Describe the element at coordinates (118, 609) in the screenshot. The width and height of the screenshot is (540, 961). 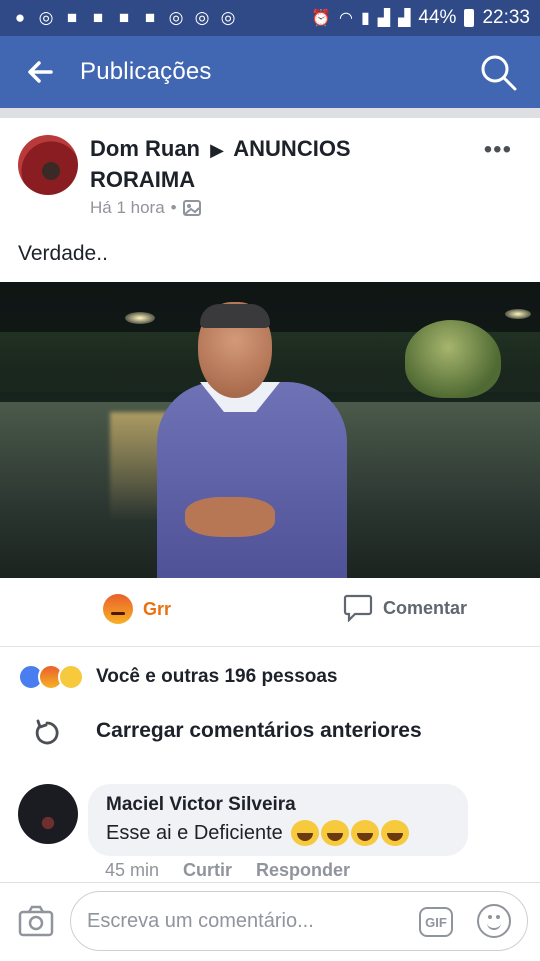
I see `angry-reaction-icon` at that location.